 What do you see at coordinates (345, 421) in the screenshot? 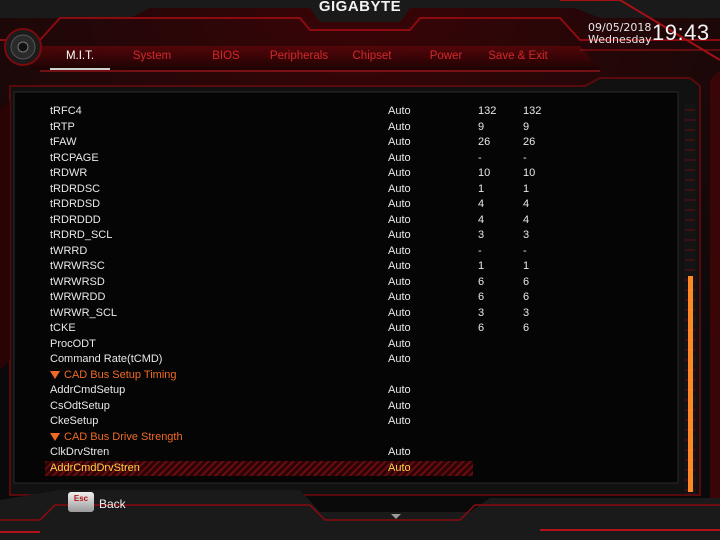
I see `setting-row-ckesetup: CkeSetup Auto` at bounding box center [345, 421].